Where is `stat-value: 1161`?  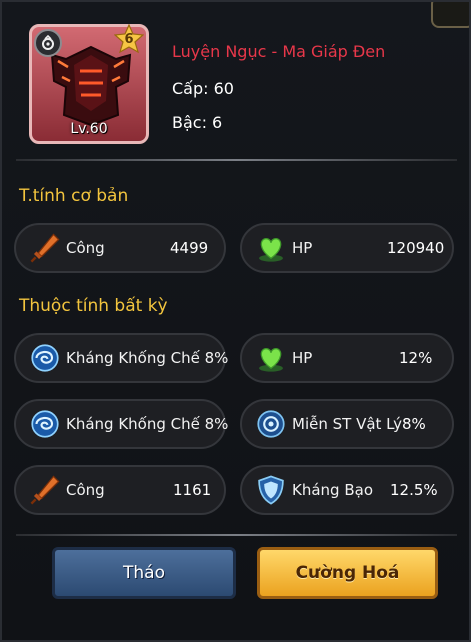 stat-value: 1161 is located at coordinates (192, 490).